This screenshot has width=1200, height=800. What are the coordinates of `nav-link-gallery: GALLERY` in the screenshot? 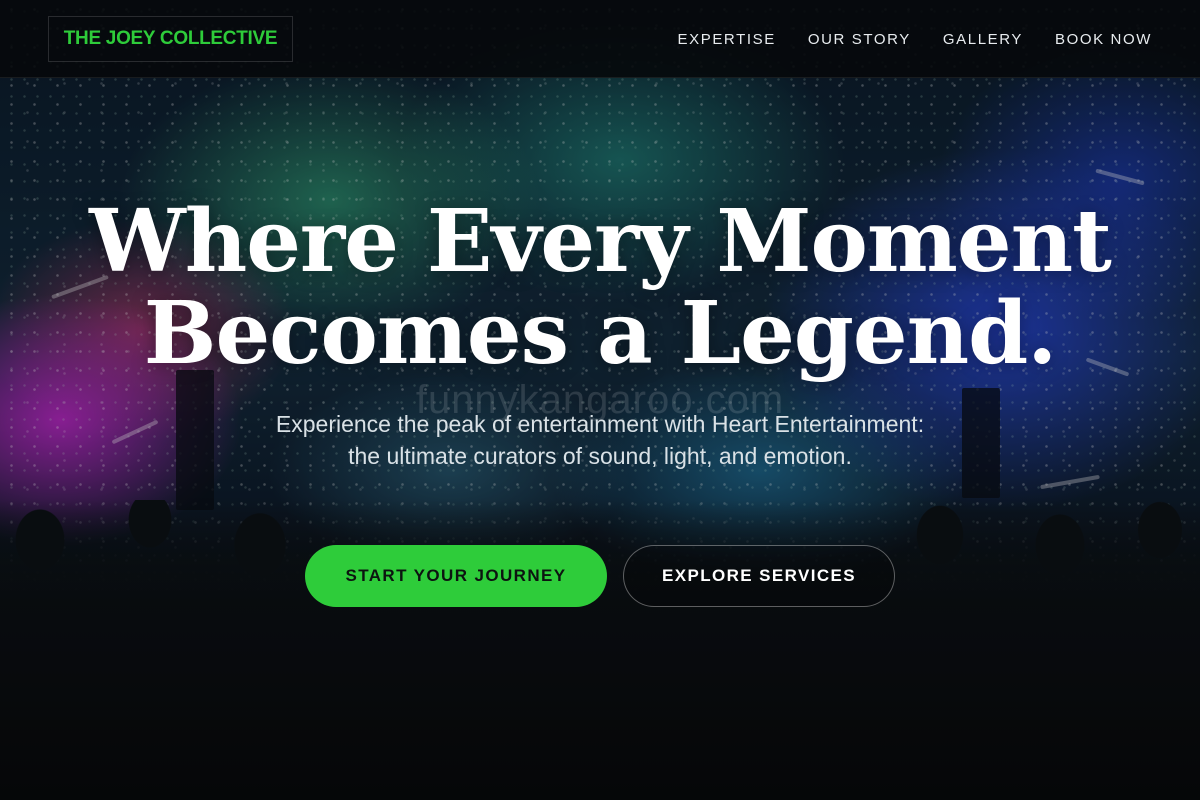 It's located at (983, 39).